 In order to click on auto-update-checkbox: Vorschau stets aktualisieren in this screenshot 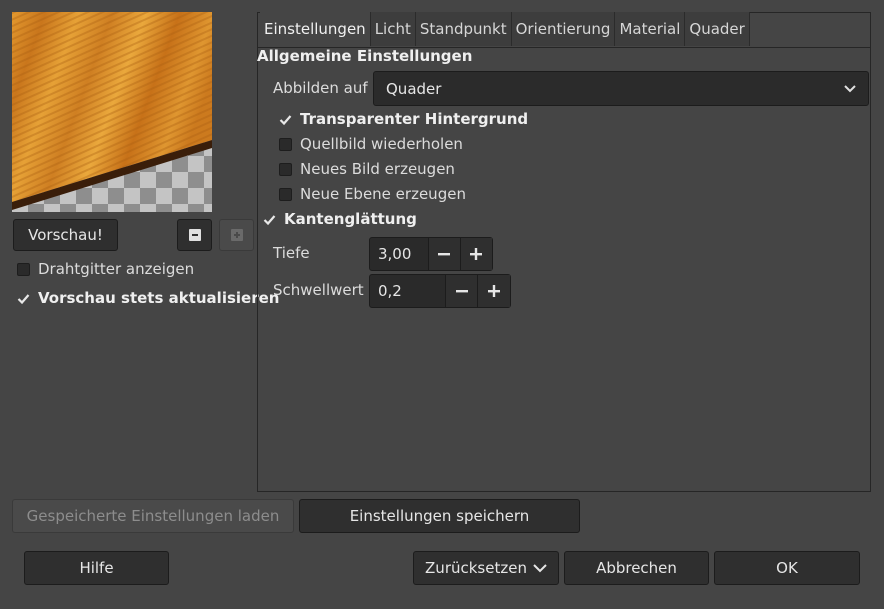, I will do `click(148, 298)`.